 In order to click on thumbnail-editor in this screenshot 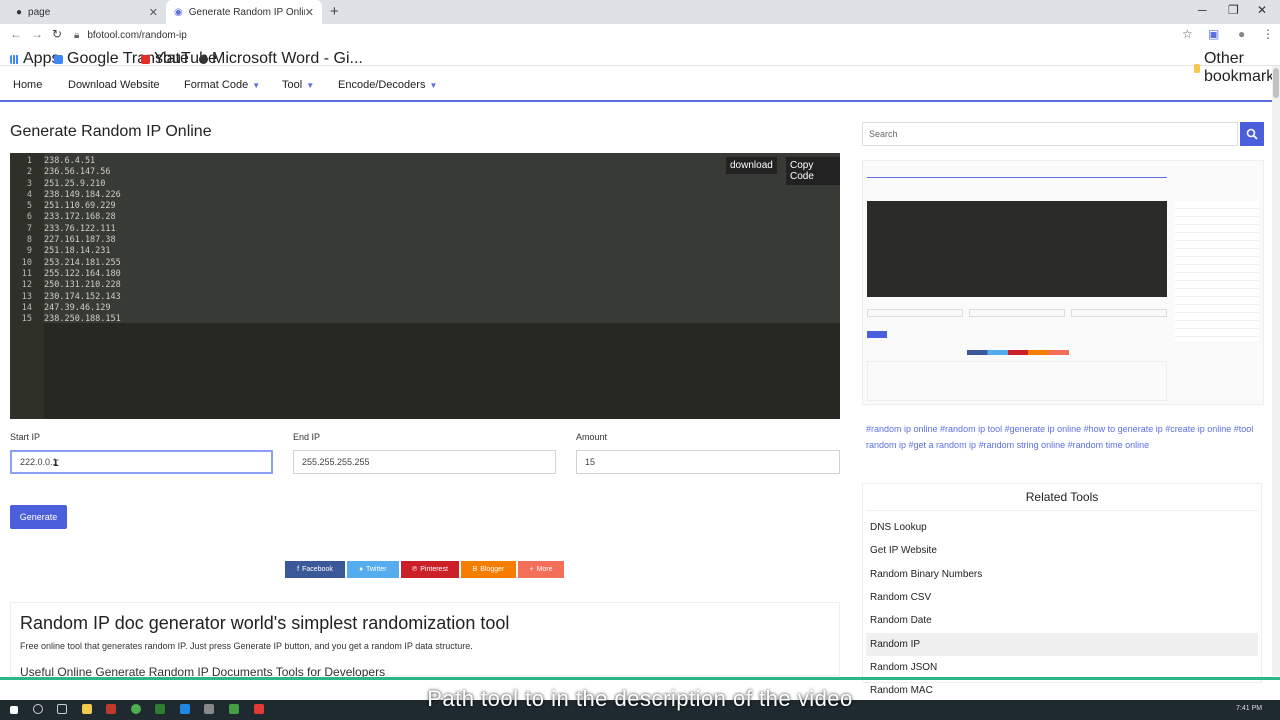, I will do `click(1017, 249)`.